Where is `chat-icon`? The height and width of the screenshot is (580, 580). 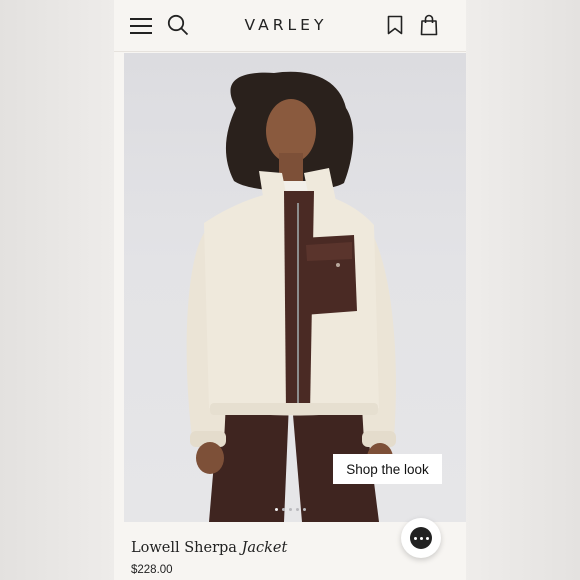
chat-icon is located at coordinates (421, 538).